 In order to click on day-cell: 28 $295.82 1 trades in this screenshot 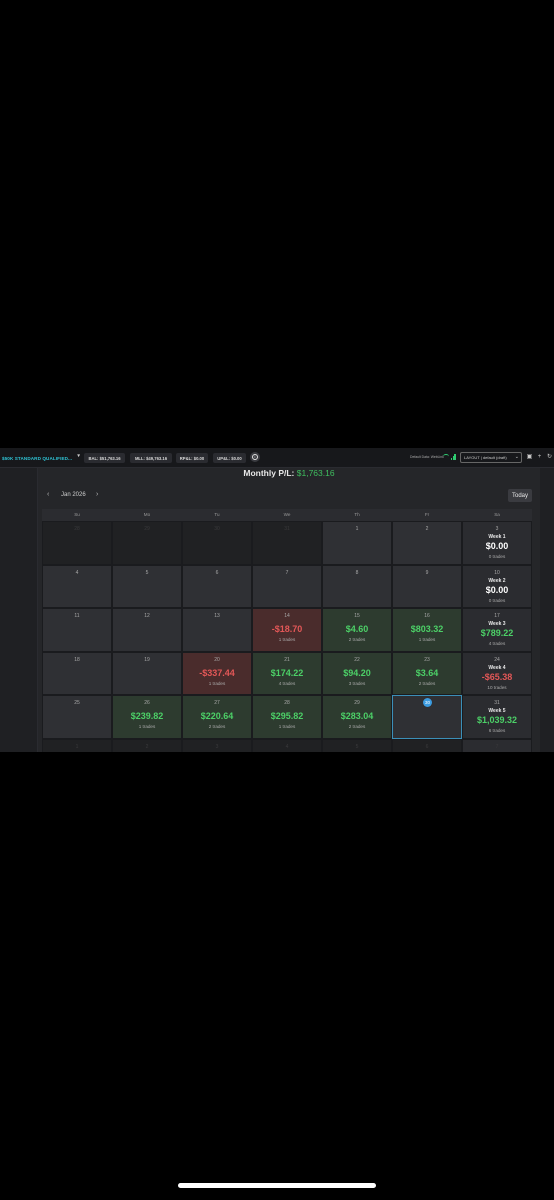, I will do `click(287, 717)`.